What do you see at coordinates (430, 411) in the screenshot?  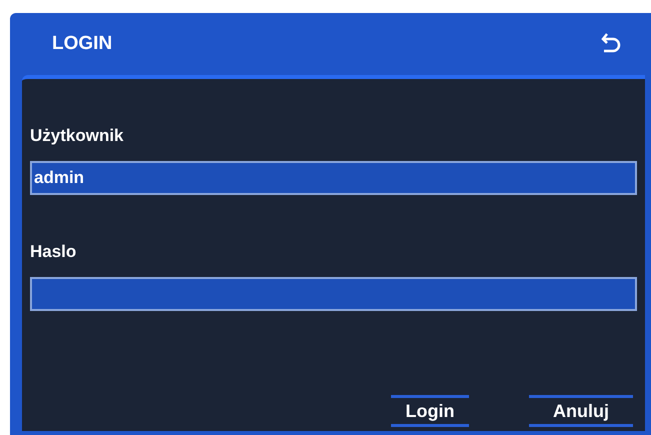 I see `dialog-button: Login` at bounding box center [430, 411].